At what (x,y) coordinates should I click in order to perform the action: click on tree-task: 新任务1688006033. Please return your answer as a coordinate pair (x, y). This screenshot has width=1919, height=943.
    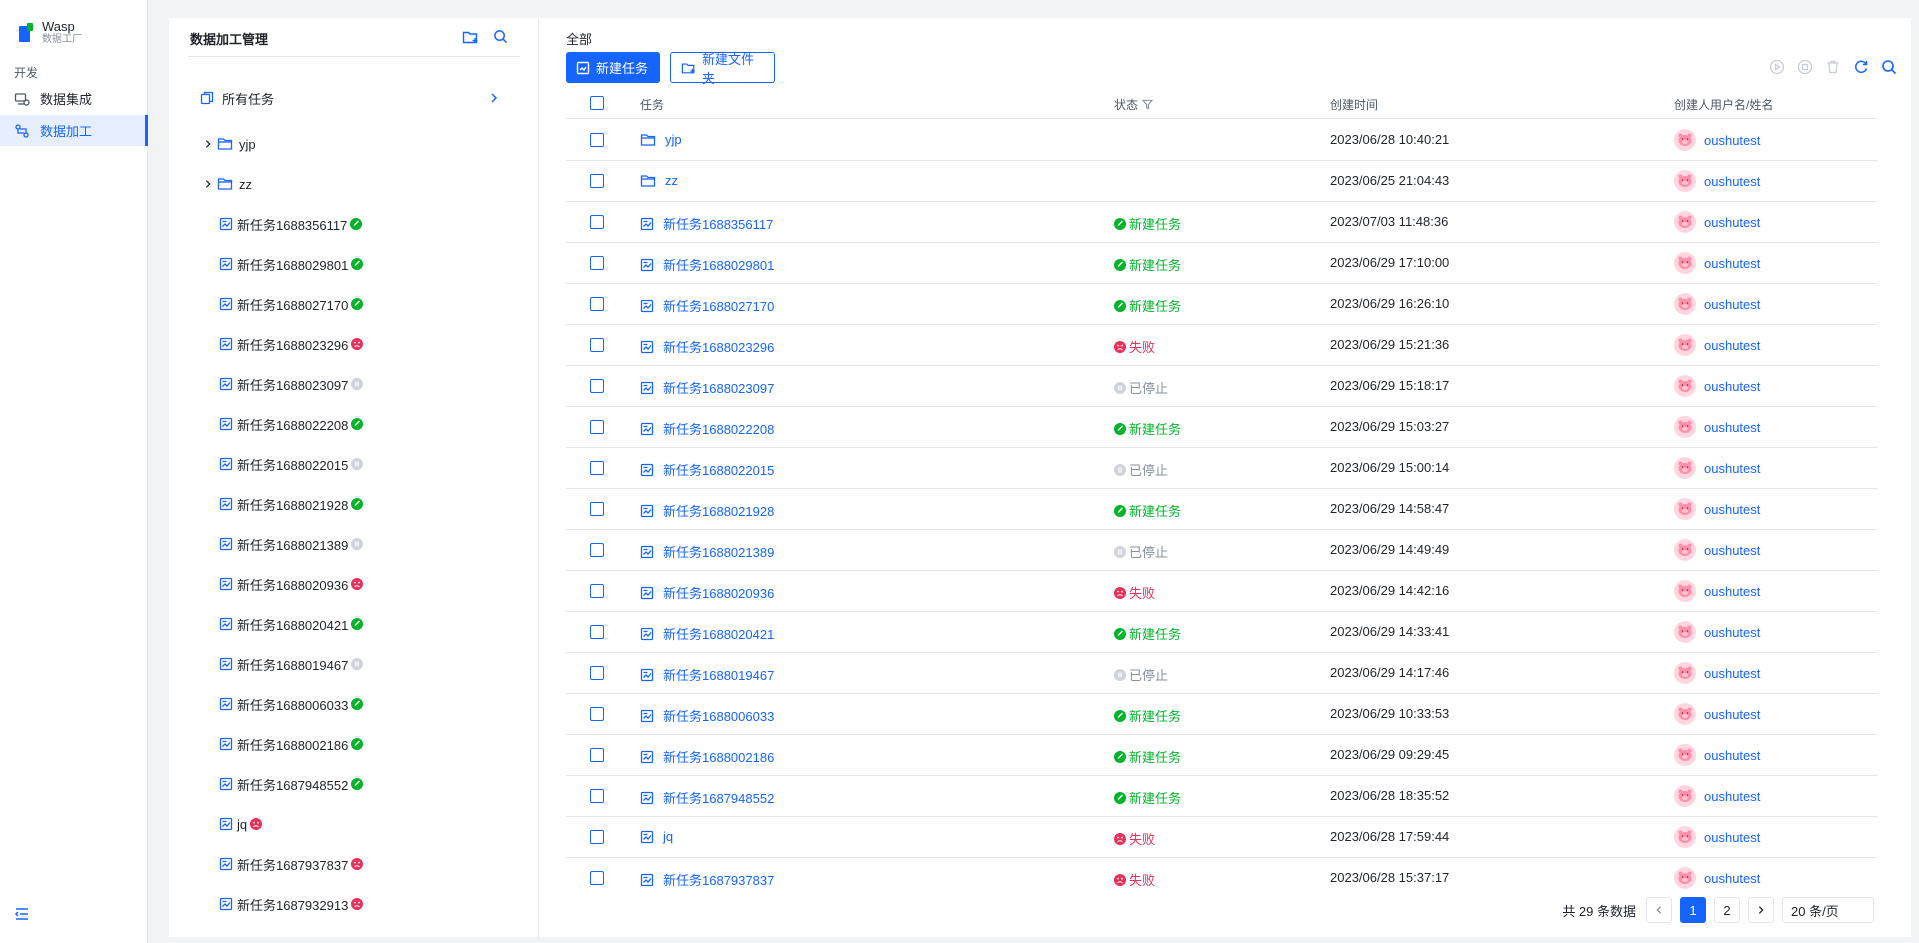
    Looking at the image, I should click on (291, 704).